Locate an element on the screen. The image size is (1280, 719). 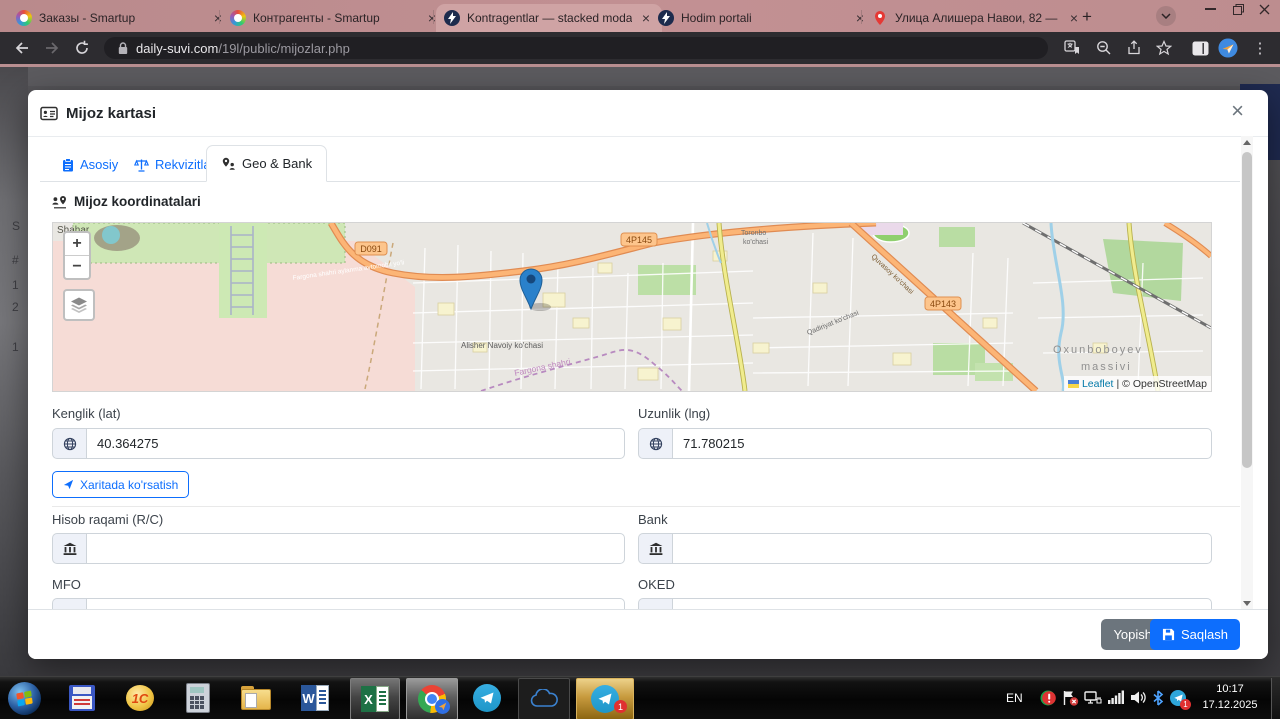
taskbar-item-excel: X is located at coordinates (375, 698).